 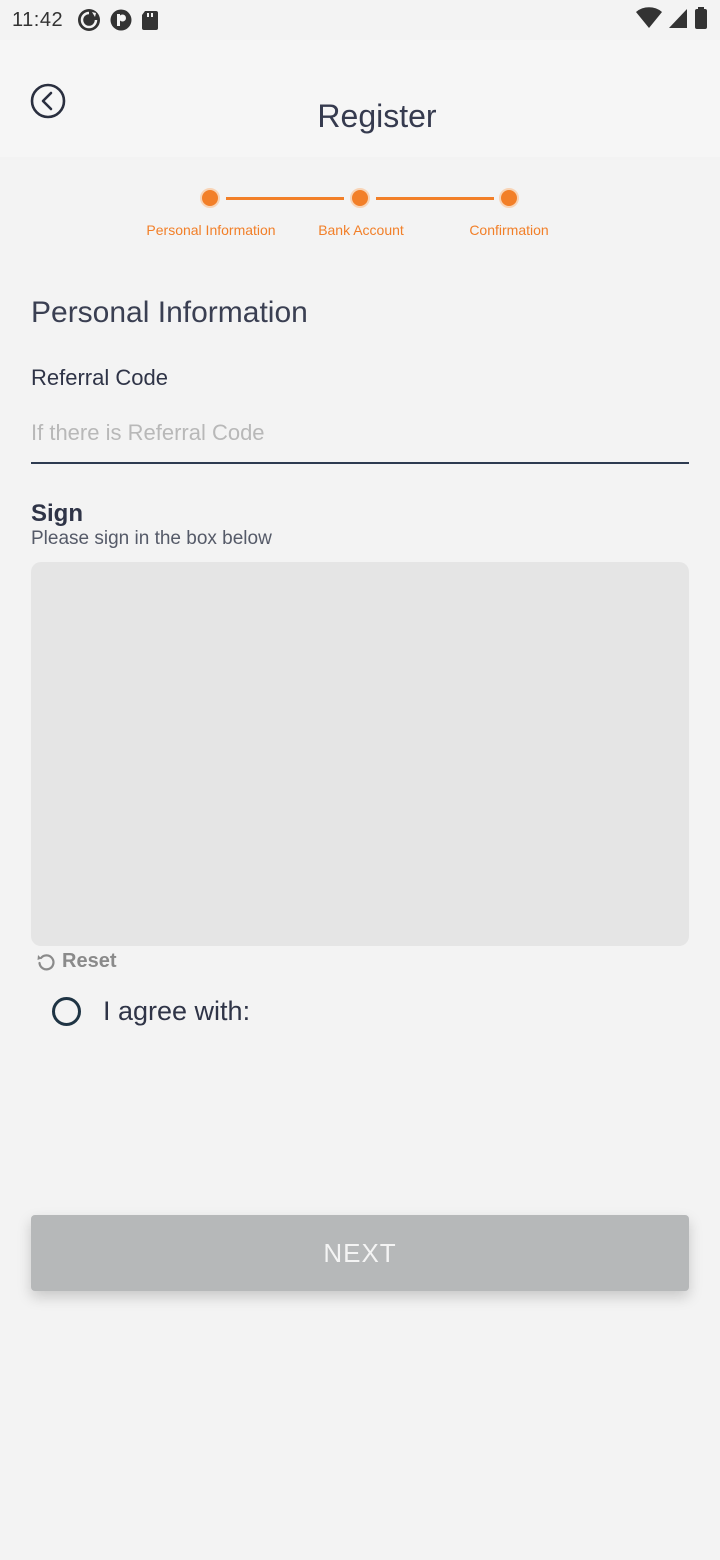 I want to click on section-title: Personal Information, so click(x=169, y=312).